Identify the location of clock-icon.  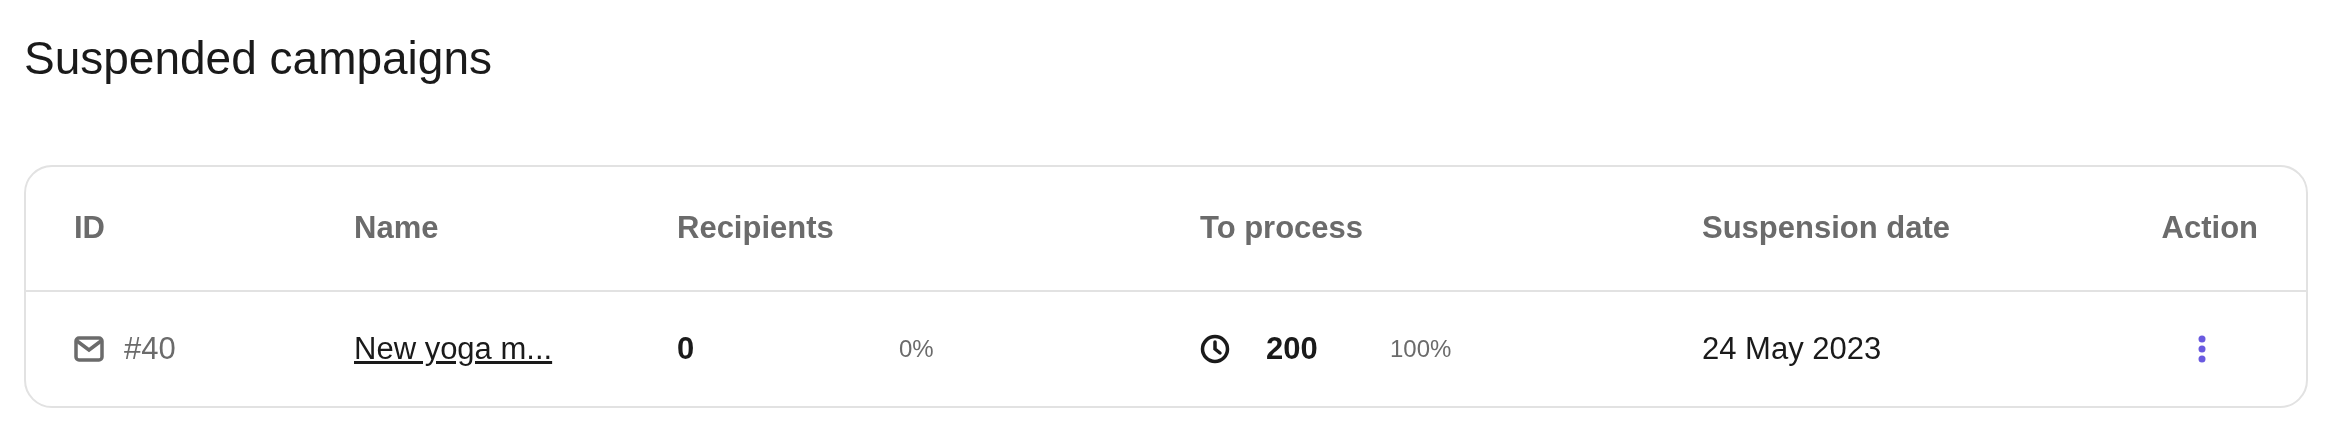
(1215, 349).